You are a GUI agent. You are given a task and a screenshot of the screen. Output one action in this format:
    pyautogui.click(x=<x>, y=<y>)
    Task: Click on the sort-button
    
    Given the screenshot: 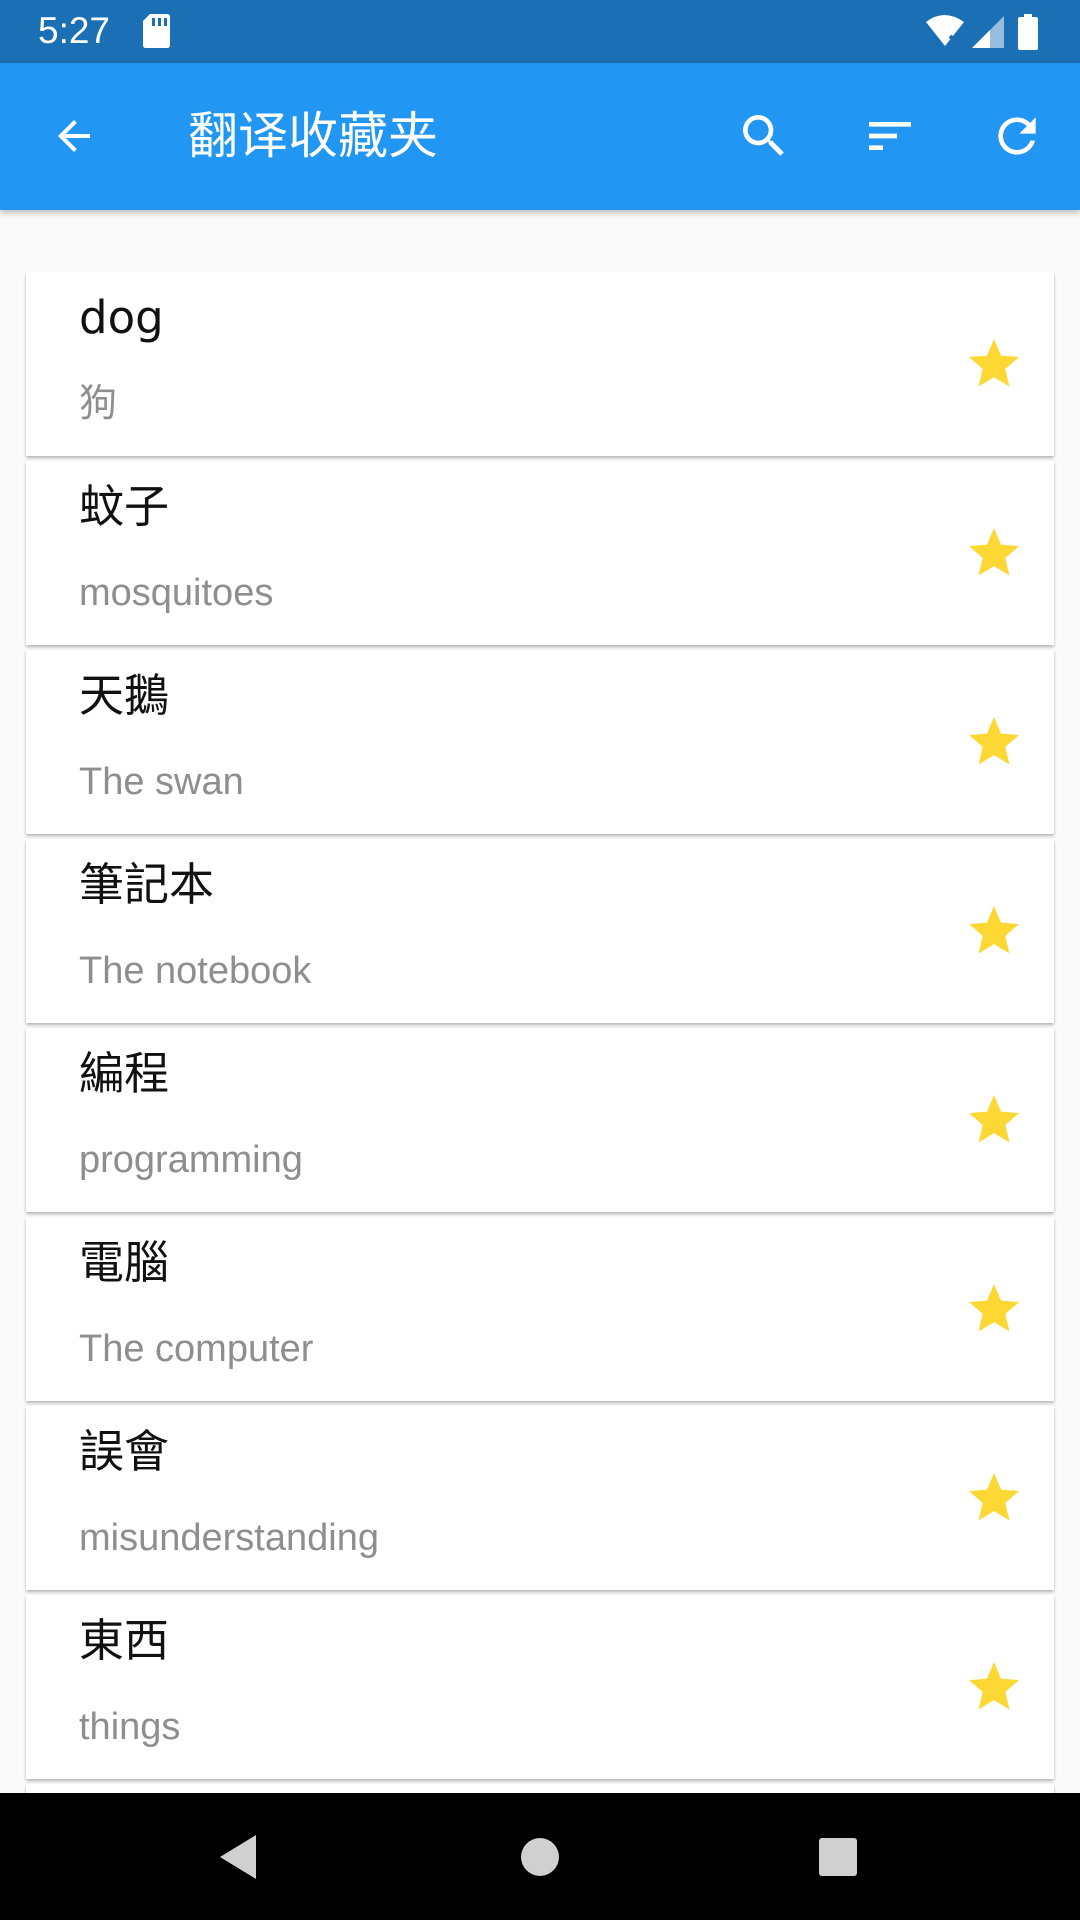 What is the action you would take?
    pyautogui.click(x=890, y=136)
    